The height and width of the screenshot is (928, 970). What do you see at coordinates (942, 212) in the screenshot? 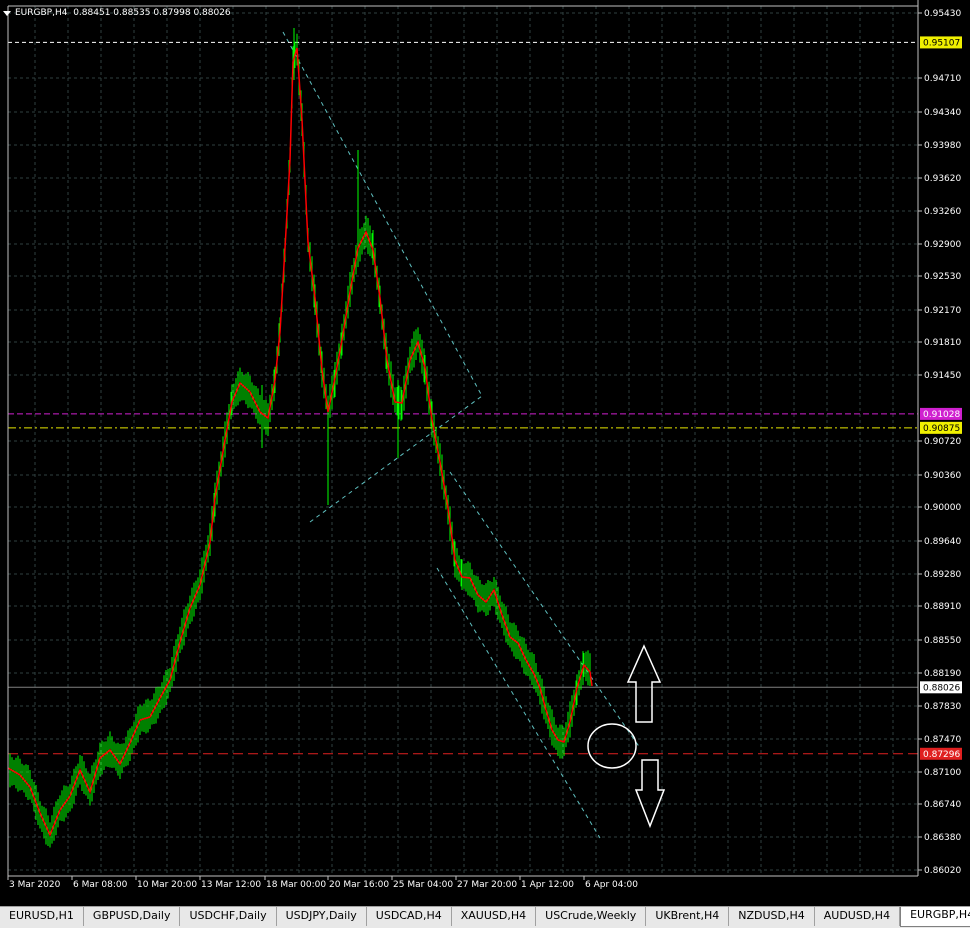
I see `price-tick-label: 0.93260` at bounding box center [942, 212].